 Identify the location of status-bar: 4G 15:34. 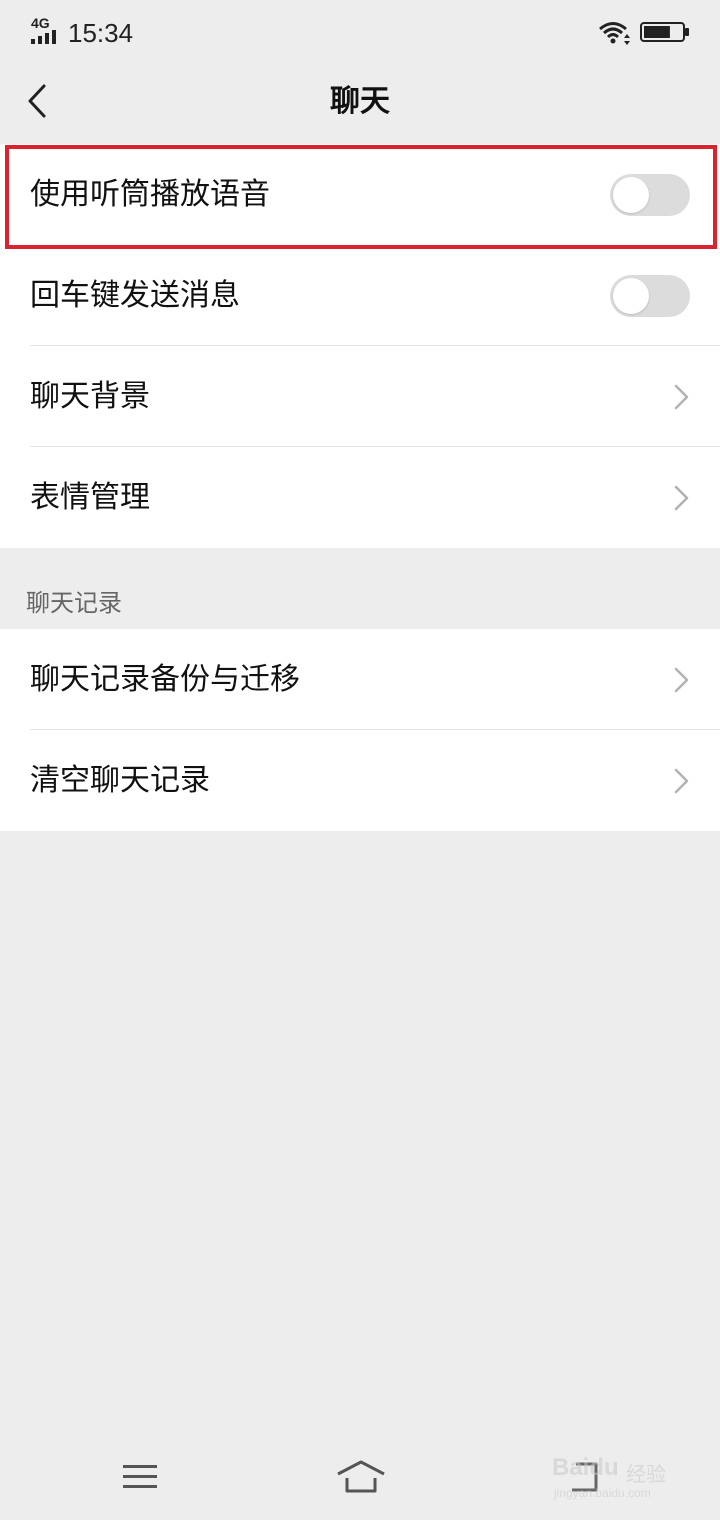
(360, 33).